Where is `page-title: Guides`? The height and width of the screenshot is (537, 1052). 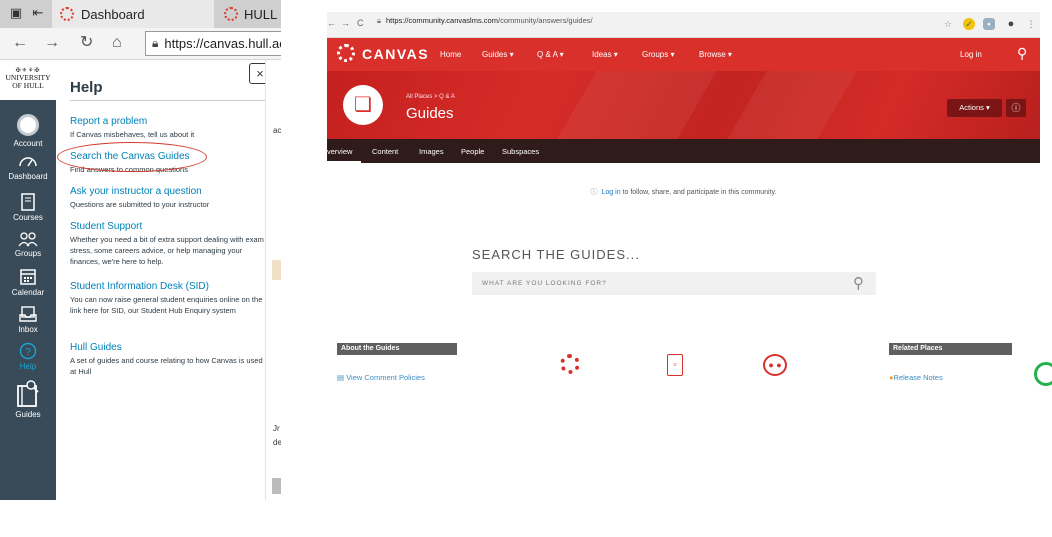 page-title: Guides is located at coordinates (430, 113).